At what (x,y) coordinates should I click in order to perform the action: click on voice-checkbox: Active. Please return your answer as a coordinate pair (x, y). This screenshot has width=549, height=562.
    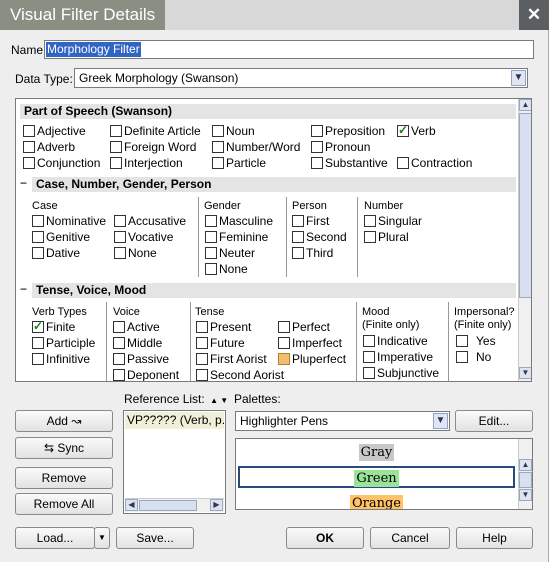
    Looking at the image, I should click on (136, 327).